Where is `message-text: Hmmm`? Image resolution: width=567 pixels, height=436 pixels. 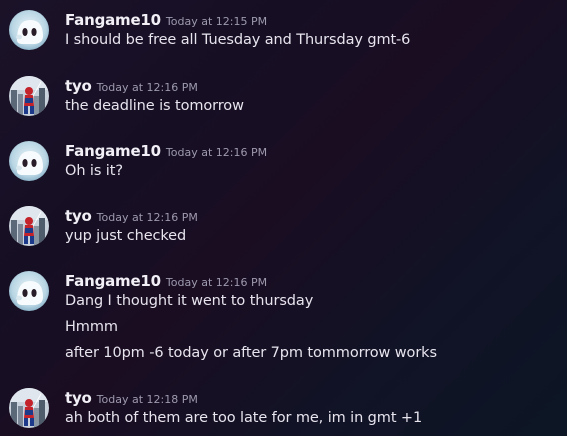
message-text: Hmmm is located at coordinates (91, 327).